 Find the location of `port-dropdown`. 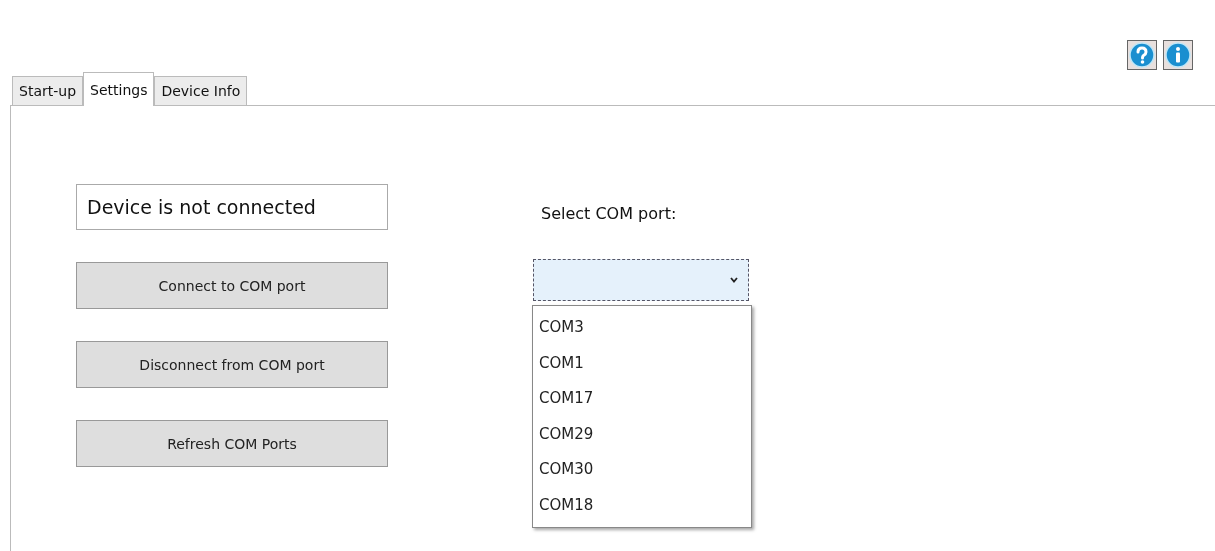

port-dropdown is located at coordinates (641, 280).